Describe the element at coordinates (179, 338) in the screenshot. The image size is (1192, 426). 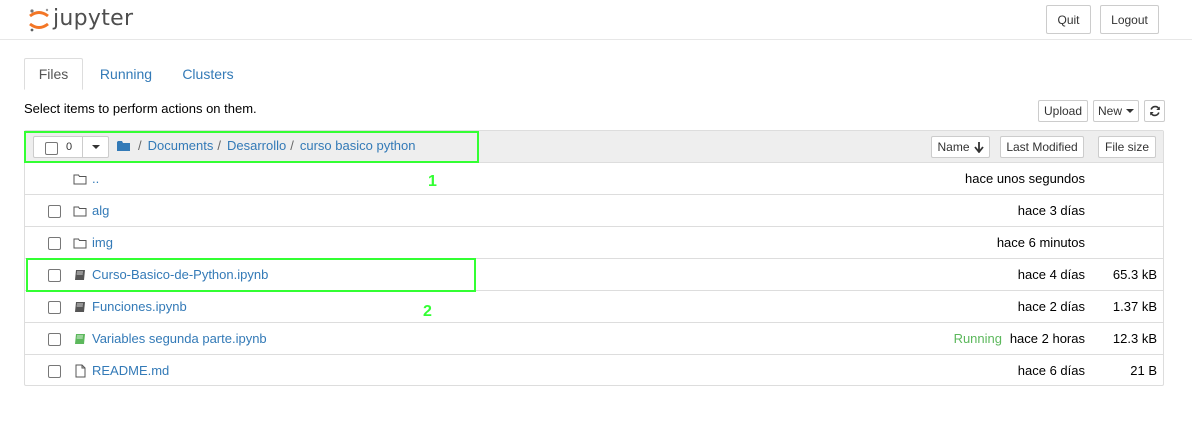
I see `item-name: Variables segunda parte.ipynb` at that location.